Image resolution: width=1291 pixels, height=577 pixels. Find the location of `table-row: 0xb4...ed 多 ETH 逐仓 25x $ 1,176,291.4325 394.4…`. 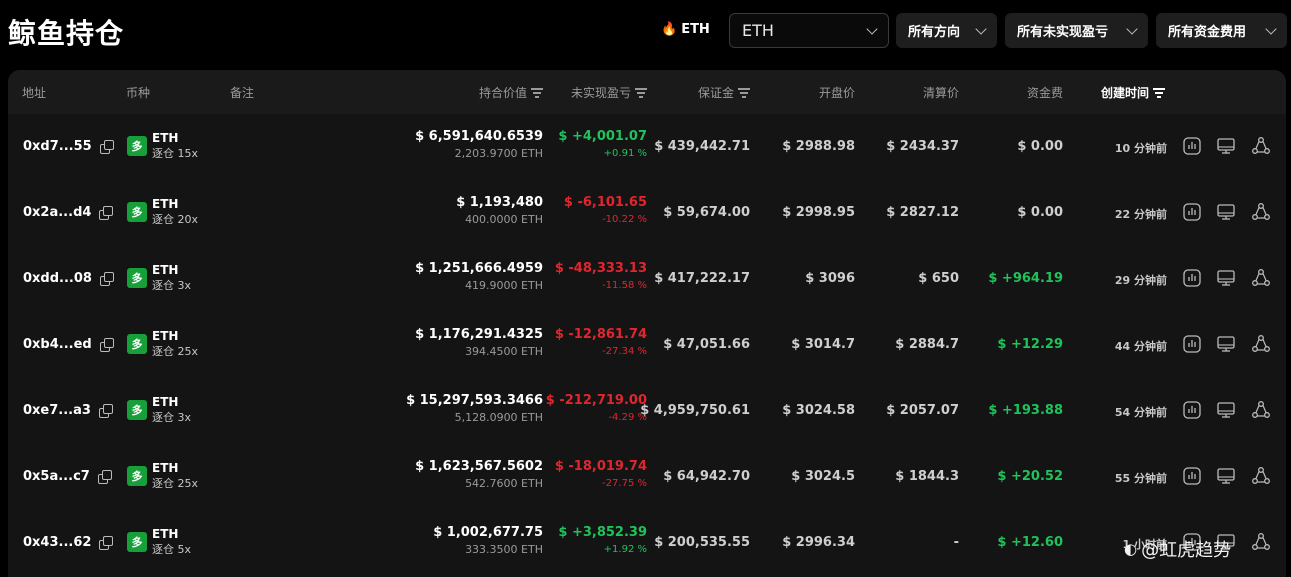

table-row: 0xb4...ed 多 ETH 逐仓 25x $ 1,176,291.4325 394.4… is located at coordinates (647, 345).